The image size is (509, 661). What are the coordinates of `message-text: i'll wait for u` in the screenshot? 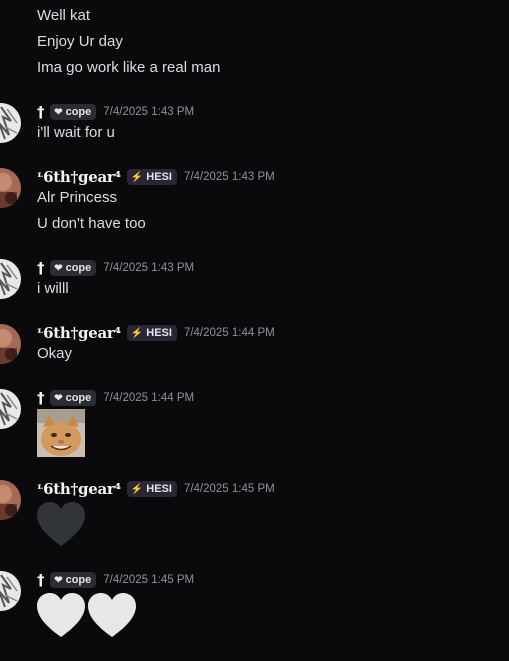 It's located at (76, 132).